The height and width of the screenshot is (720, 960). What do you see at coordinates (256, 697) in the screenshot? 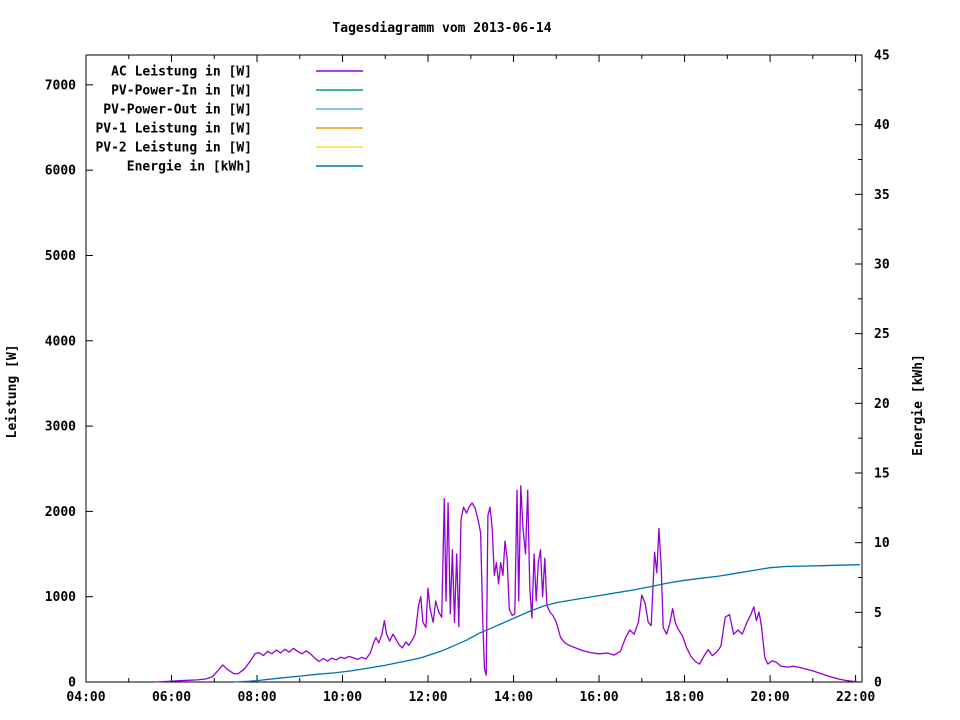
I see `x-tick-label: 08:00` at bounding box center [256, 697].